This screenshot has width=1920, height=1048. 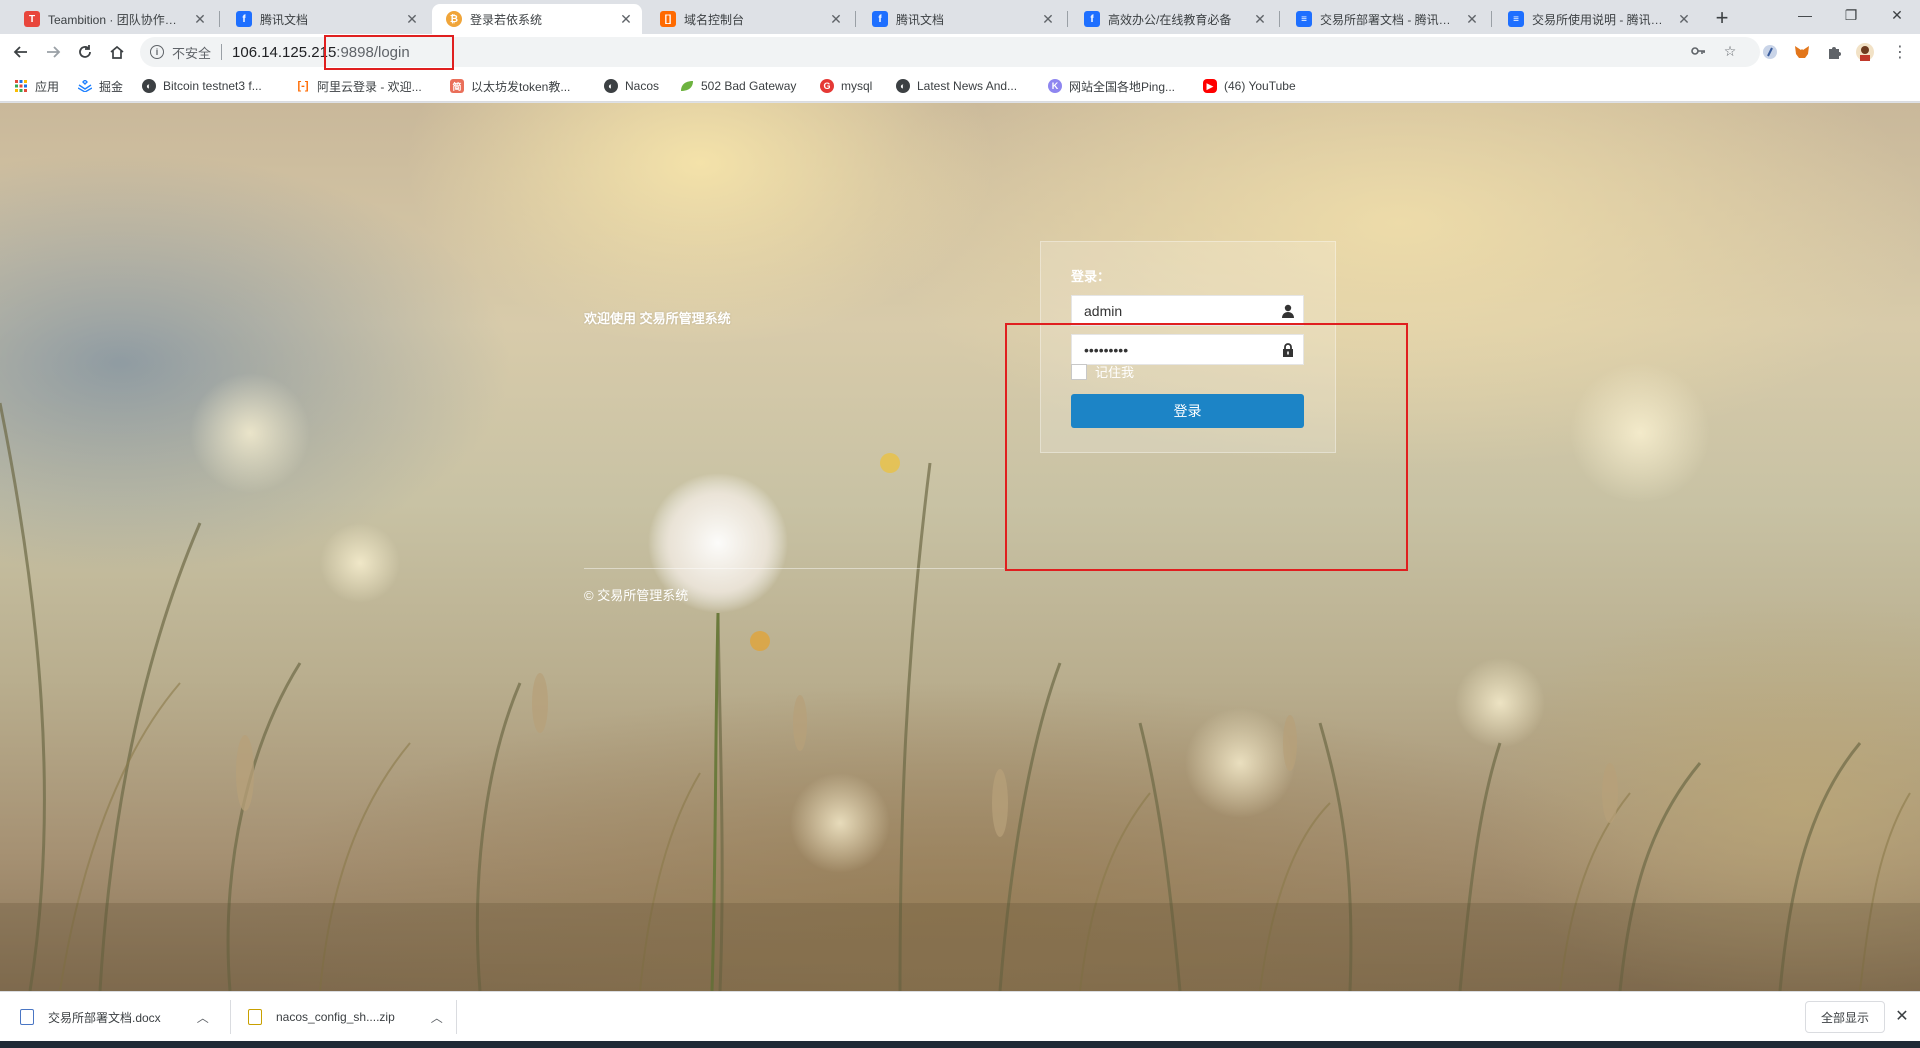 I want to click on apps-grid-icon, so click(x=21, y=86).